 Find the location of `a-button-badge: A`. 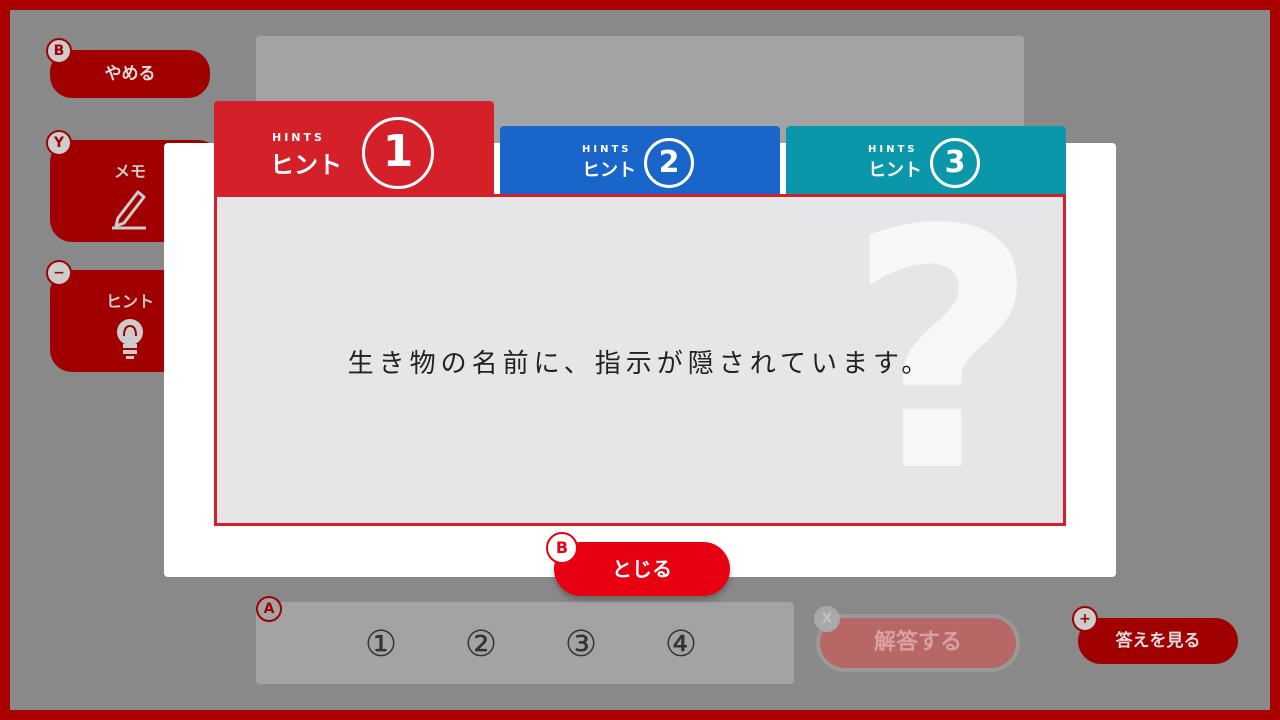

a-button-badge: A is located at coordinates (269, 609).